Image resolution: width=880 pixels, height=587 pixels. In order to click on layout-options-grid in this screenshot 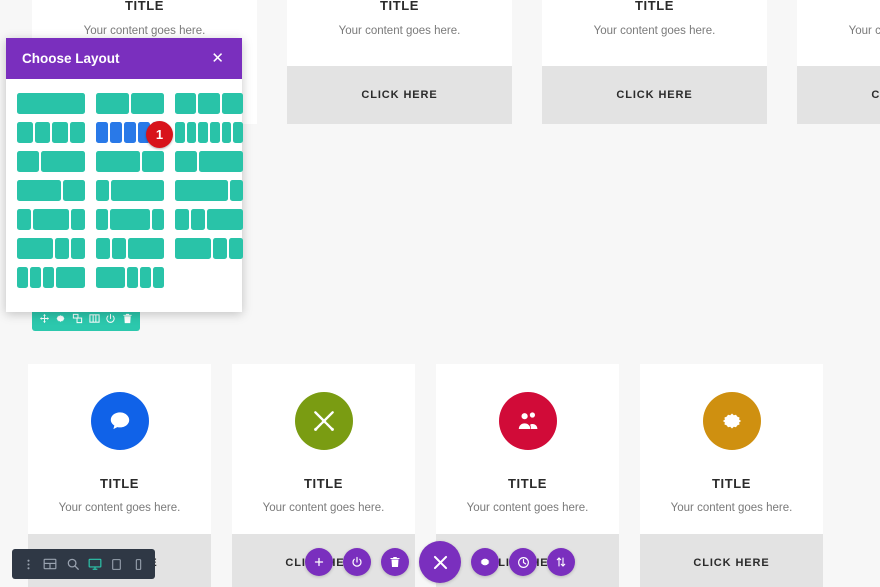, I will do `click(124, 195)`.